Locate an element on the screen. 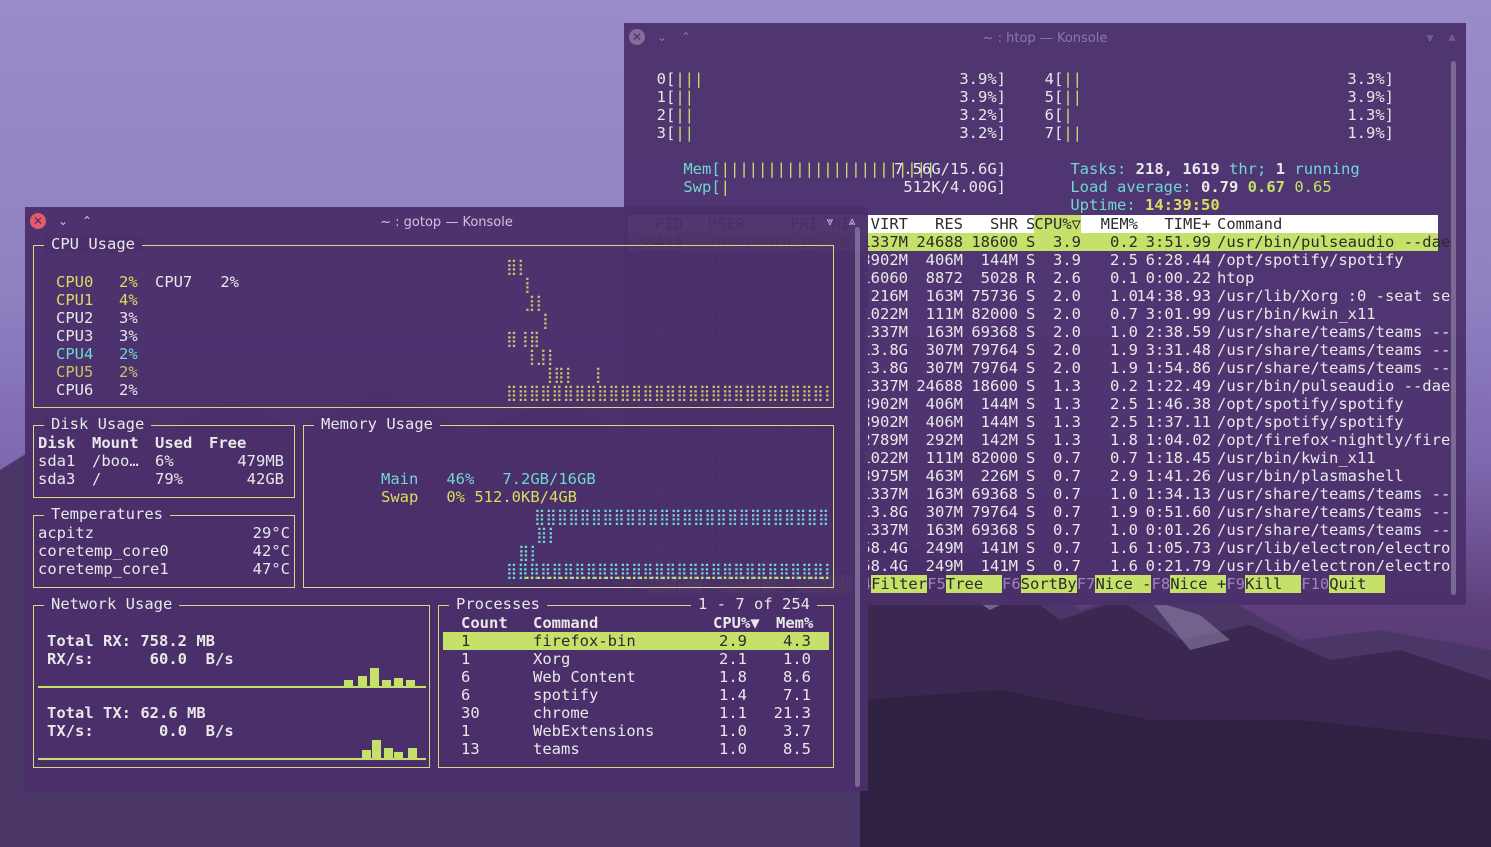  keep-above-icon: ⩓ is located at coordinates (1452, 37).